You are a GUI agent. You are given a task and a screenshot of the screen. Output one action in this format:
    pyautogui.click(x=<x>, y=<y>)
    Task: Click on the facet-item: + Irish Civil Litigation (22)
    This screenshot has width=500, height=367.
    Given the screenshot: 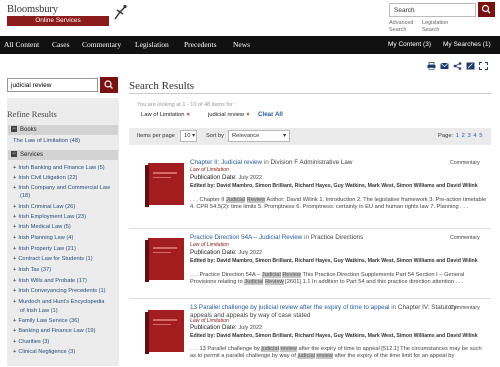 What is the action you would take?
    pyautogui.click(x=65, y=179)
    